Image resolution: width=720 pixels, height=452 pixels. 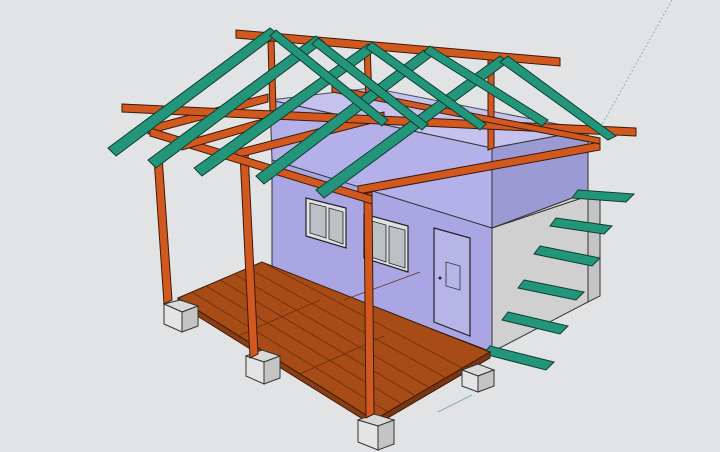 What do you see at coordinates (369, 305) in the screenshot?
I see `post-front-right` at bounding box center [369, 305].